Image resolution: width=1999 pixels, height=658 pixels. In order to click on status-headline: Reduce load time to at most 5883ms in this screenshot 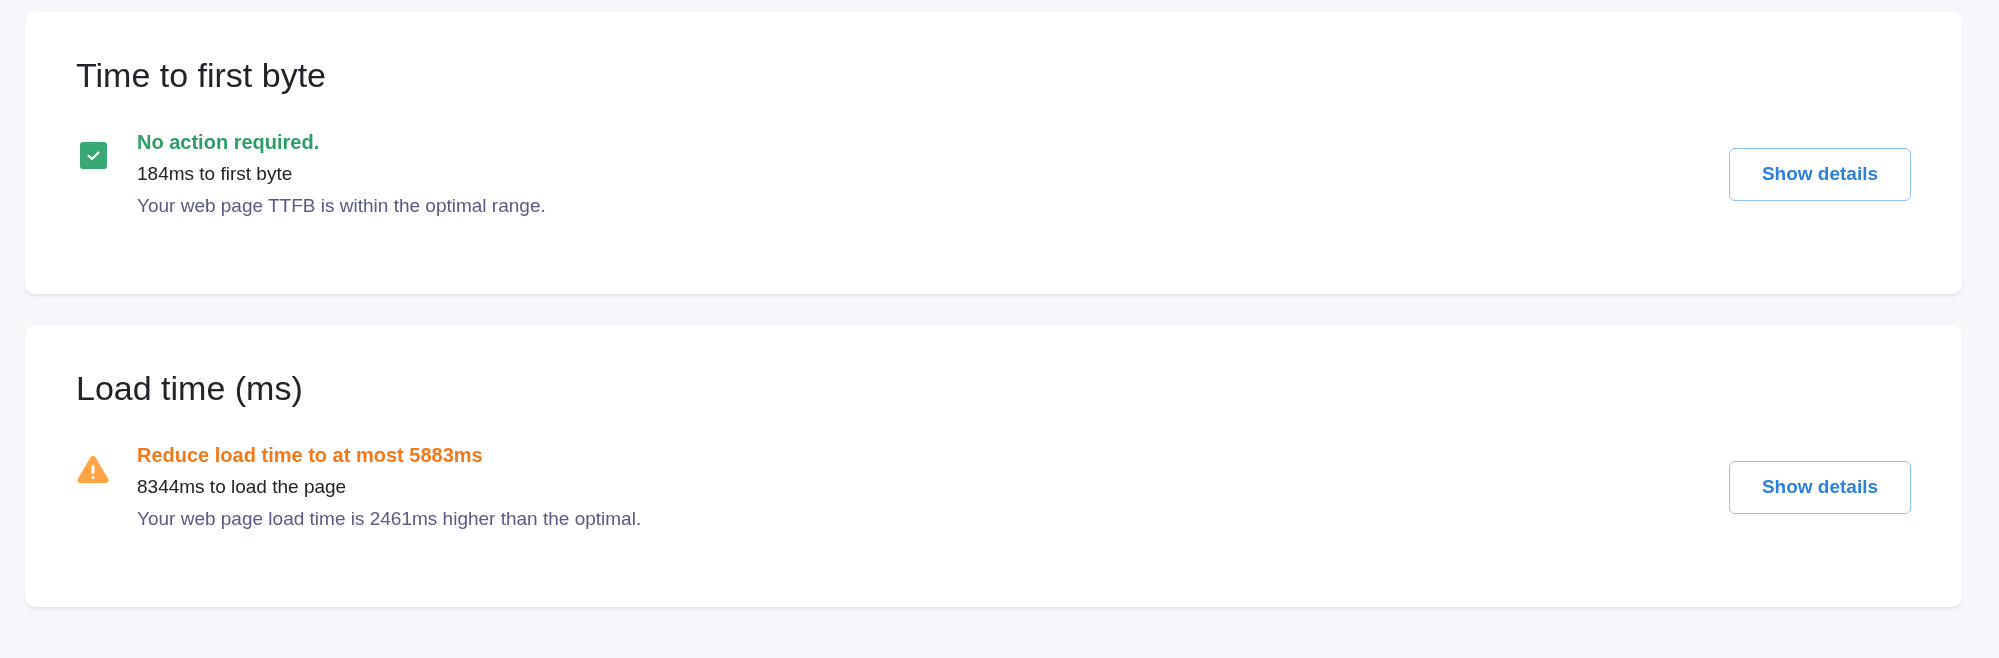, I will do `click(310, 455)`.